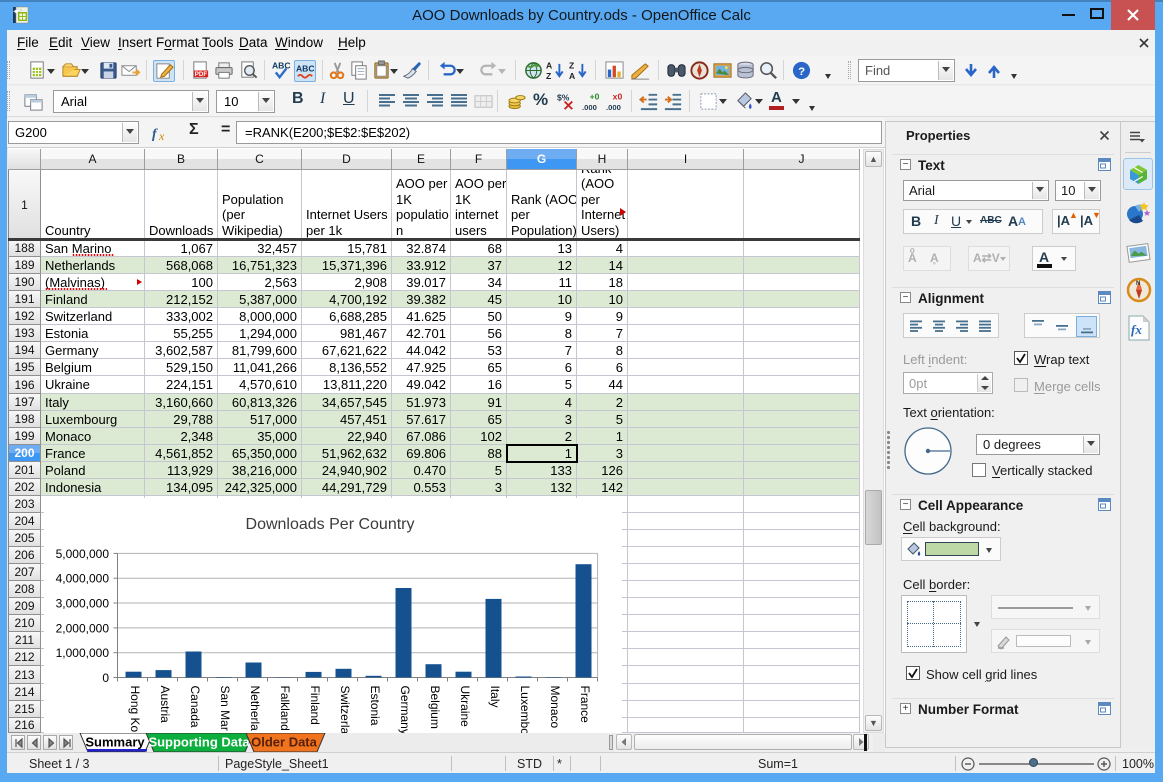 The image size is (1163, 782). Describe the element at coordinates (1136, 329) in the screenshot. I see `svg-text: fx` at that location.